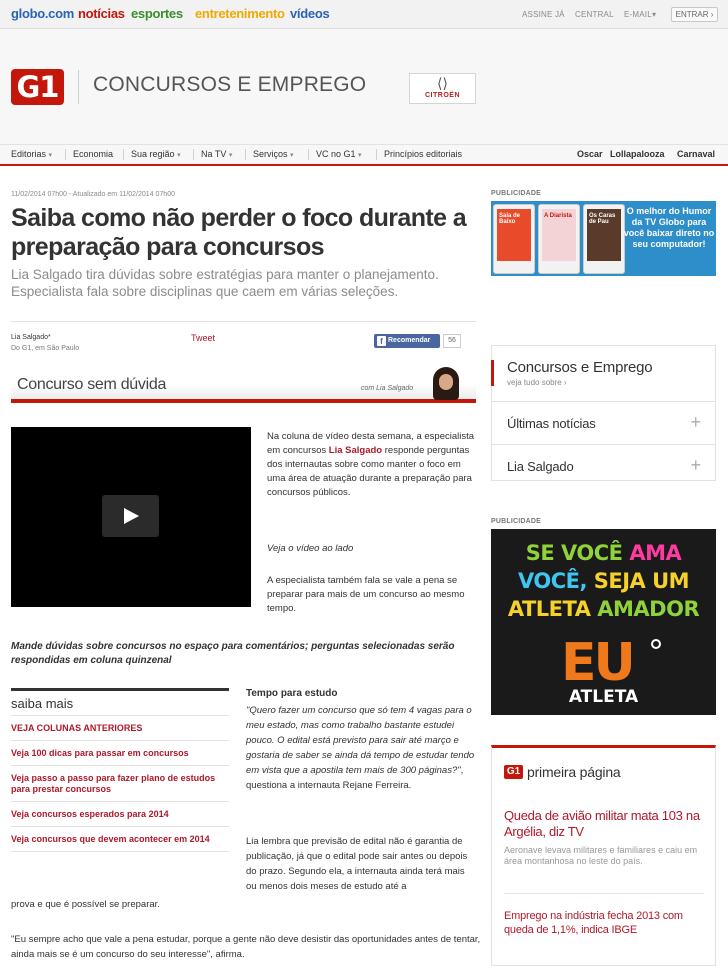  What do you see at coordinates (387, 388) in the screenshot?
I see `column-banner-byline: com Lia Salgado` at bounding box center [387, 388].